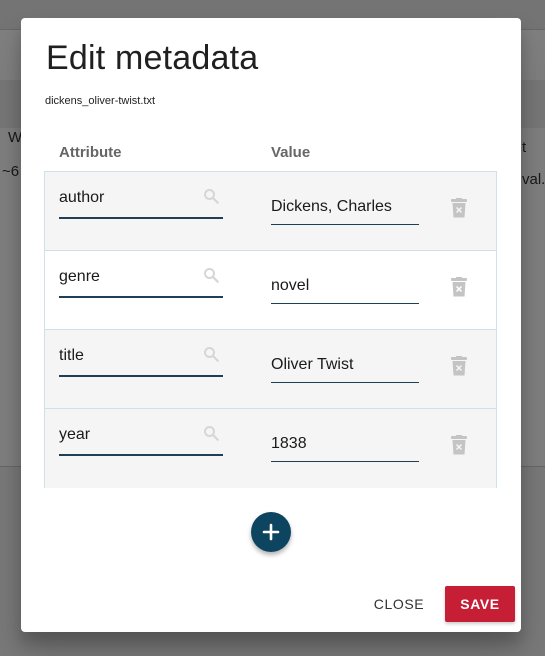 This screenshot has width=545, height=656. I want to click on metadata-row: title Oliver Twist, so click(270, 369).